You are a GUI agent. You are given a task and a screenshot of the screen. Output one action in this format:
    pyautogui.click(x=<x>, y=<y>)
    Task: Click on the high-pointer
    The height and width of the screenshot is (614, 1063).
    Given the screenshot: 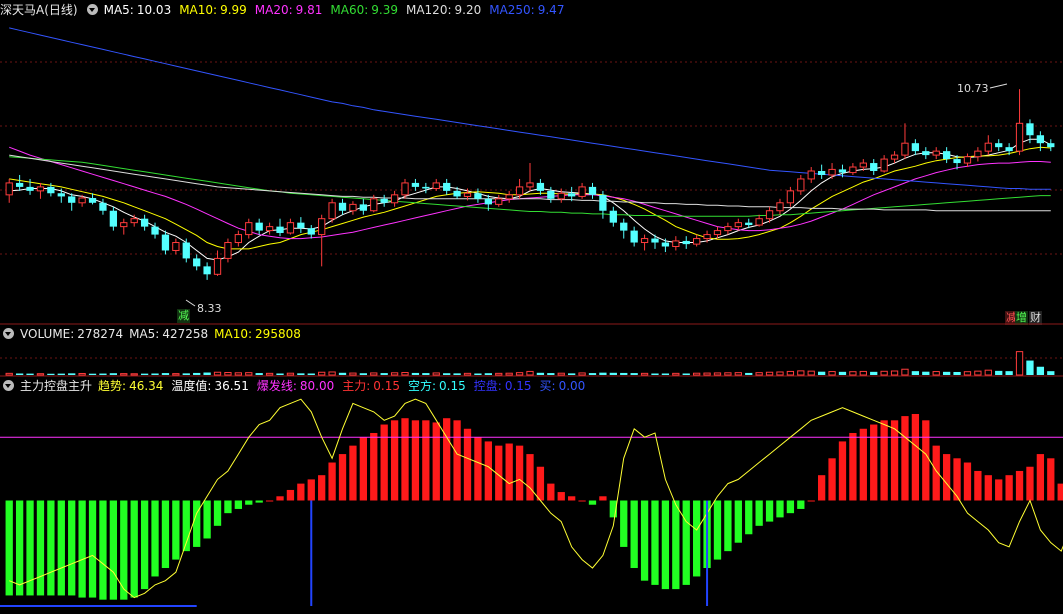 What is the action you would take?
    pyautogui.click(x=998, y=86)
    